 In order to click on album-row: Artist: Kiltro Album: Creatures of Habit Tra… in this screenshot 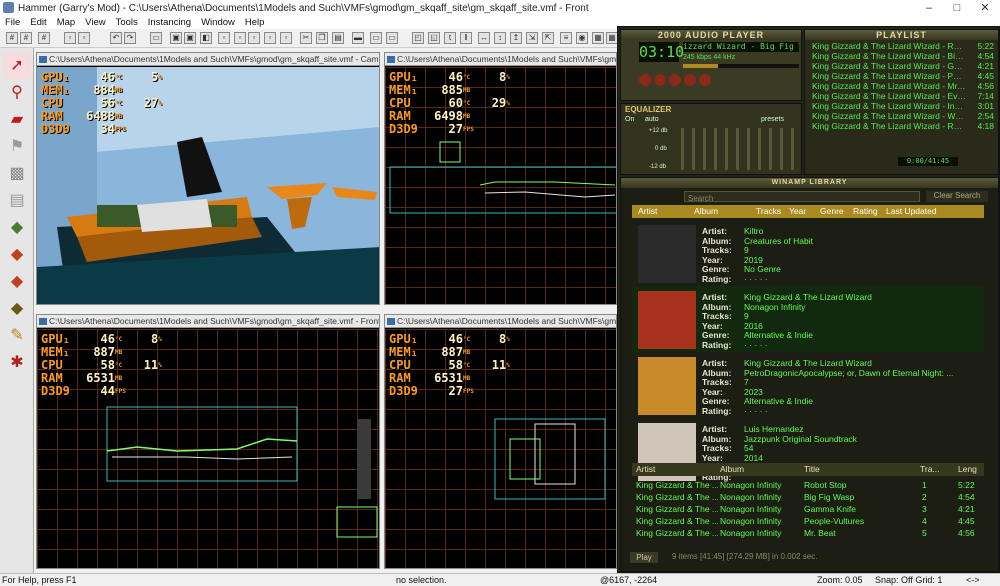, I will do `click(808, 253)`.